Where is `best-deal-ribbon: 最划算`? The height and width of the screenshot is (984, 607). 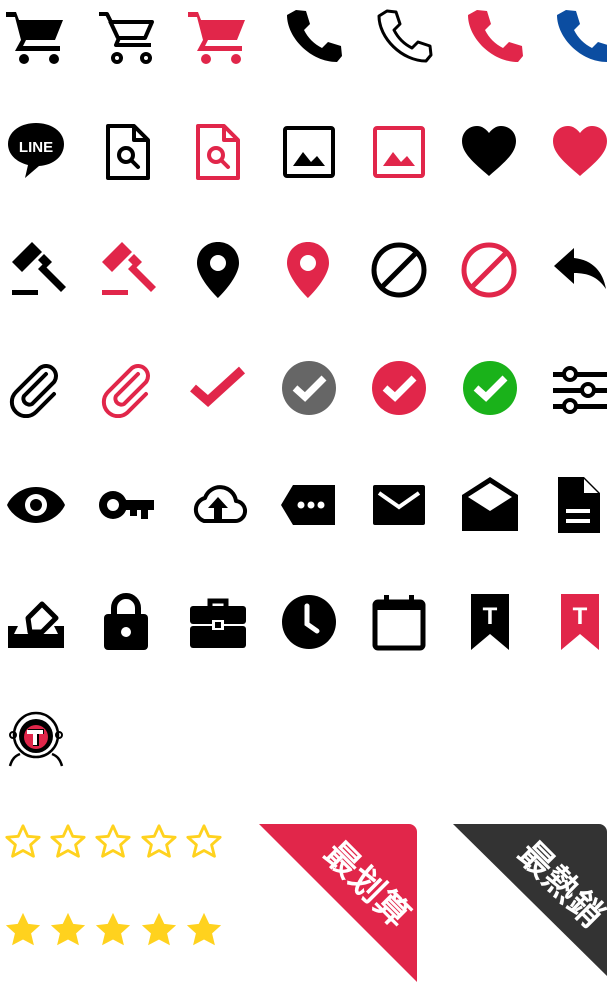 best-deal-ribbon: 最划算 is located at coordinates (339, 904).